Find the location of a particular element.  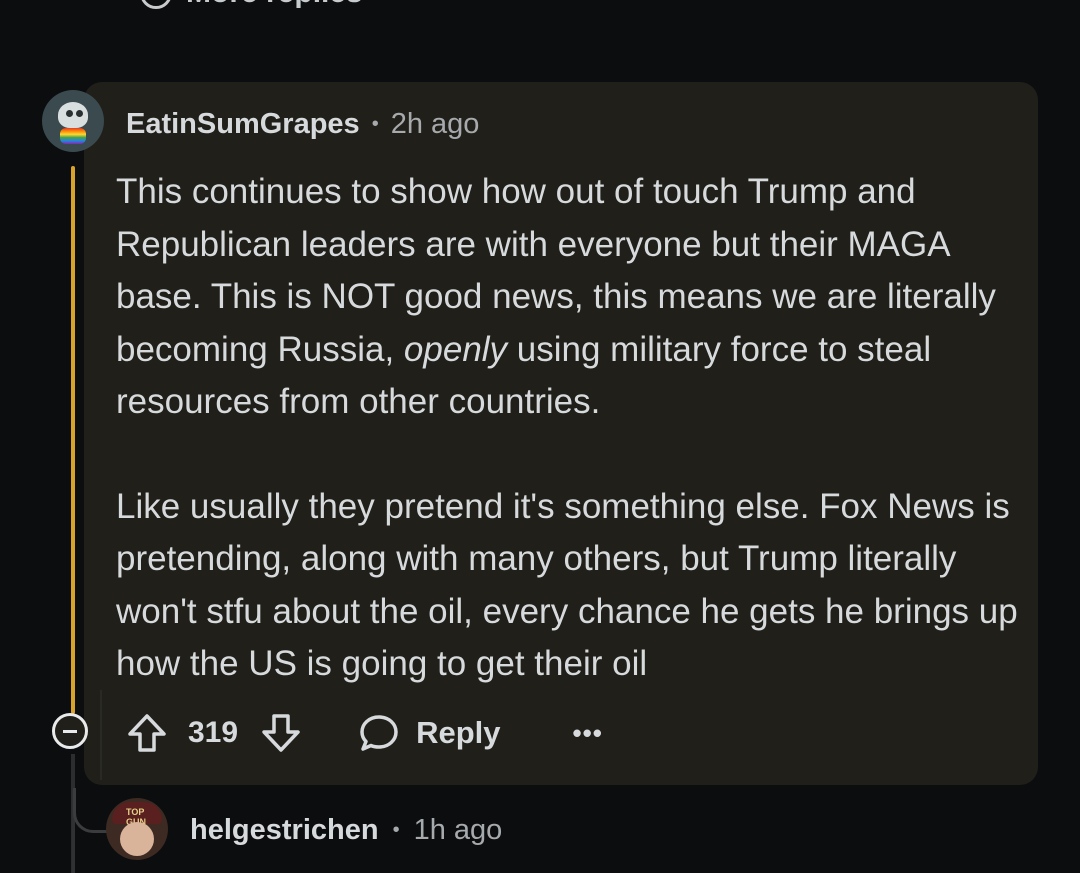

avatar-rainbow-graphic is located at coordinates (73, 136).